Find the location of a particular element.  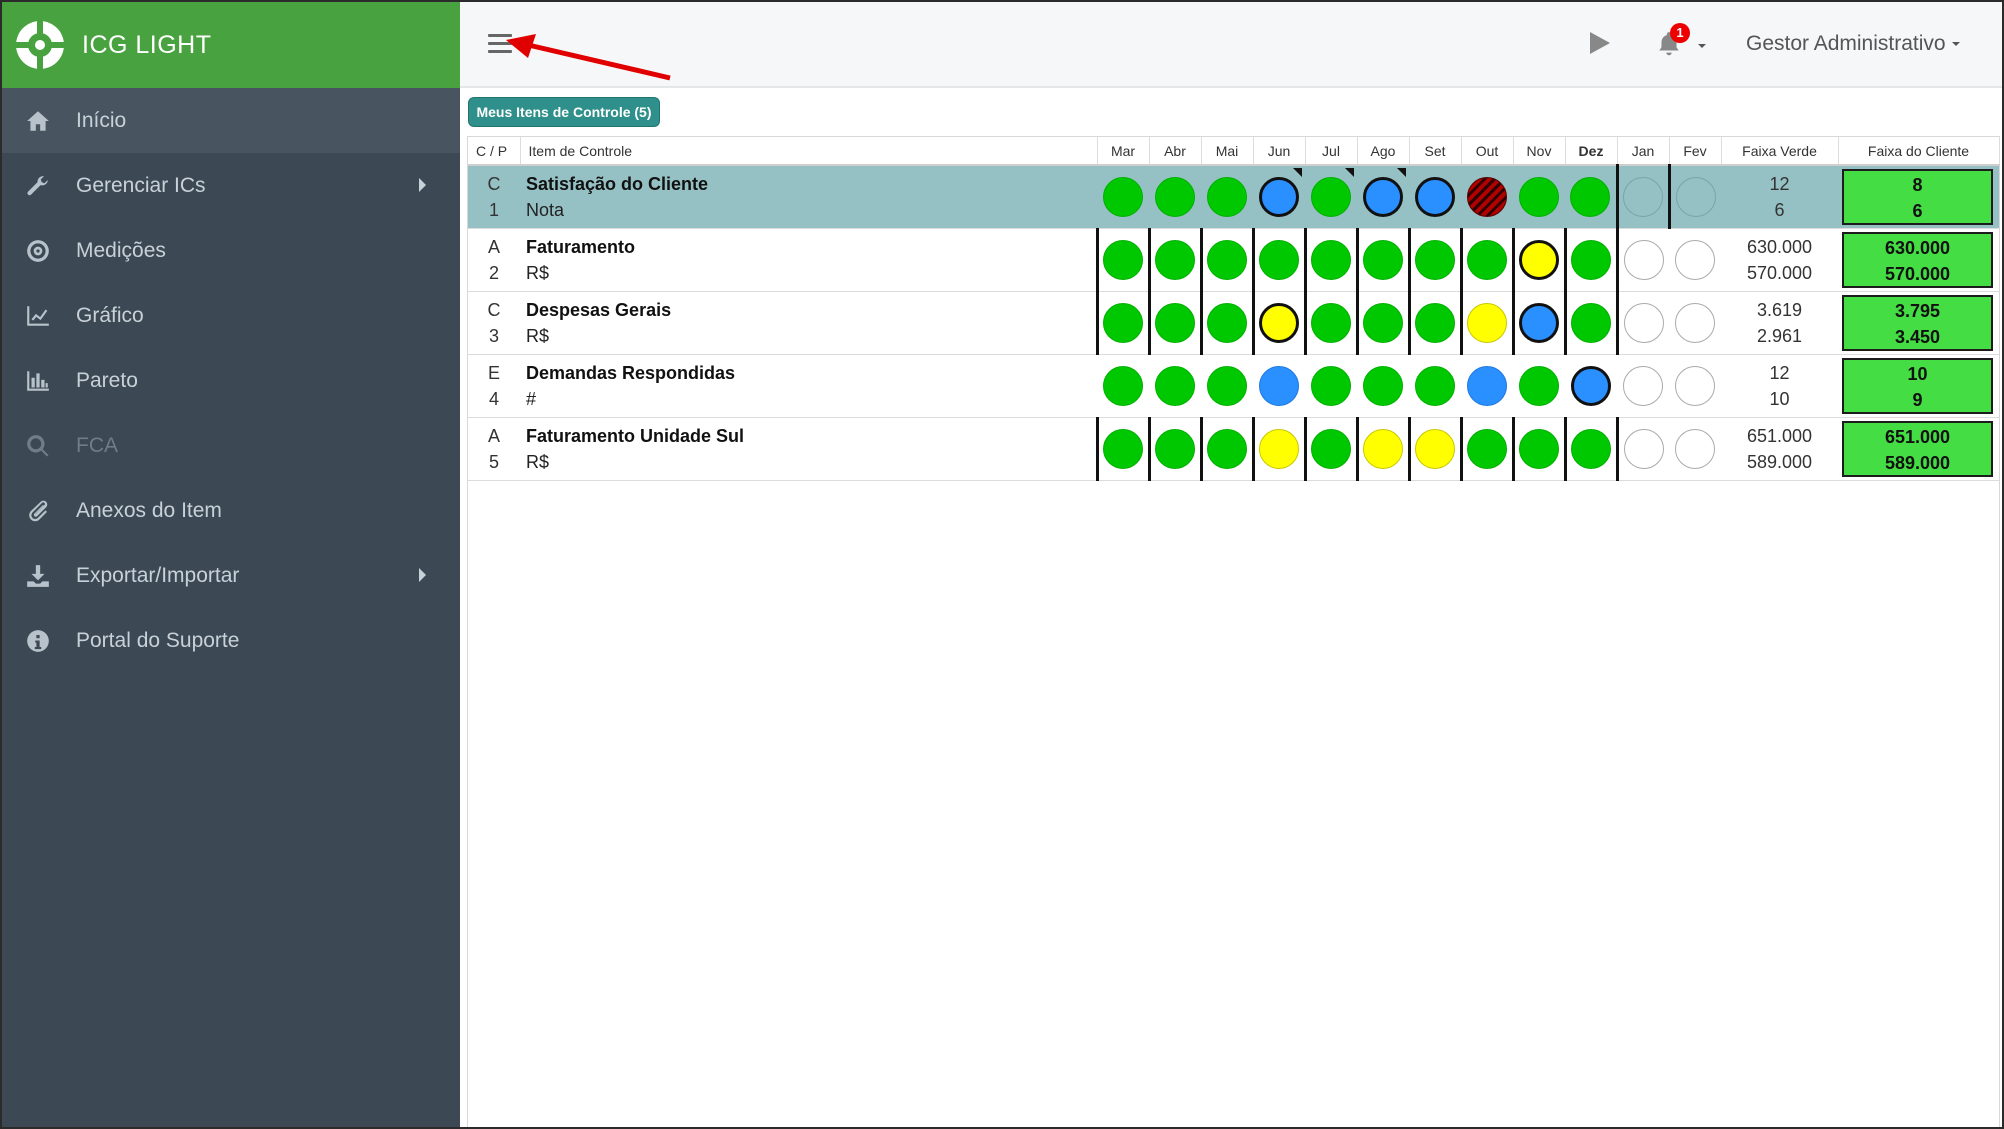

col-header-month: Nov is located at coordinates (1539, 151).